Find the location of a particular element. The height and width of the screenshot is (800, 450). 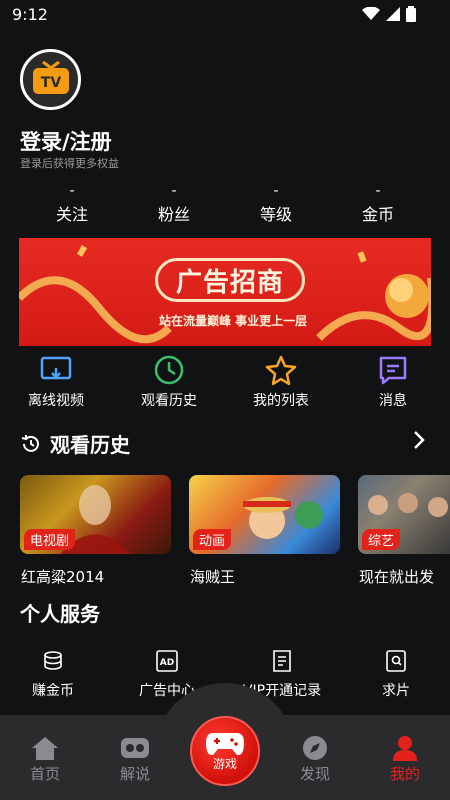

nav-discover: 发现 is located at coordinates (315, 759).